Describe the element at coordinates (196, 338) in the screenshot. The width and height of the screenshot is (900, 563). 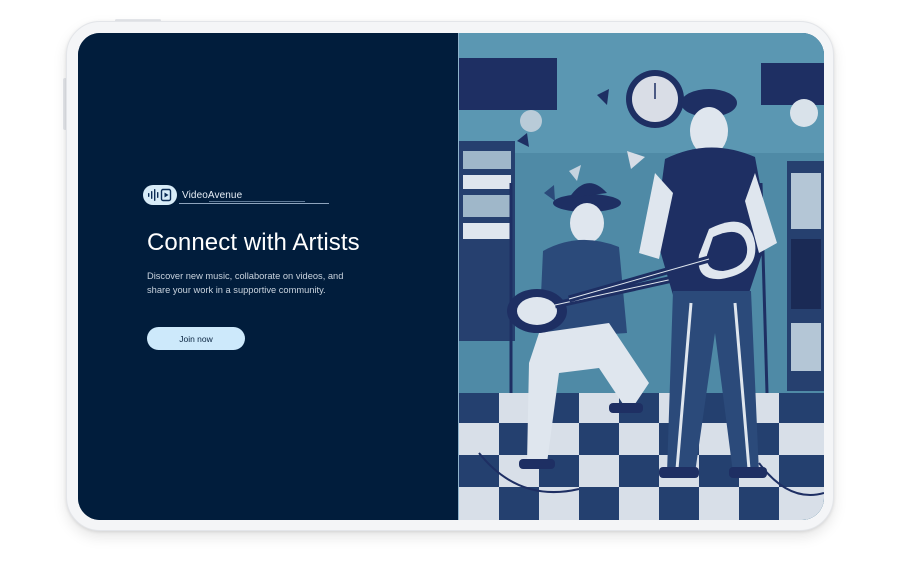
I see `join-now-button: Join now` at that location.